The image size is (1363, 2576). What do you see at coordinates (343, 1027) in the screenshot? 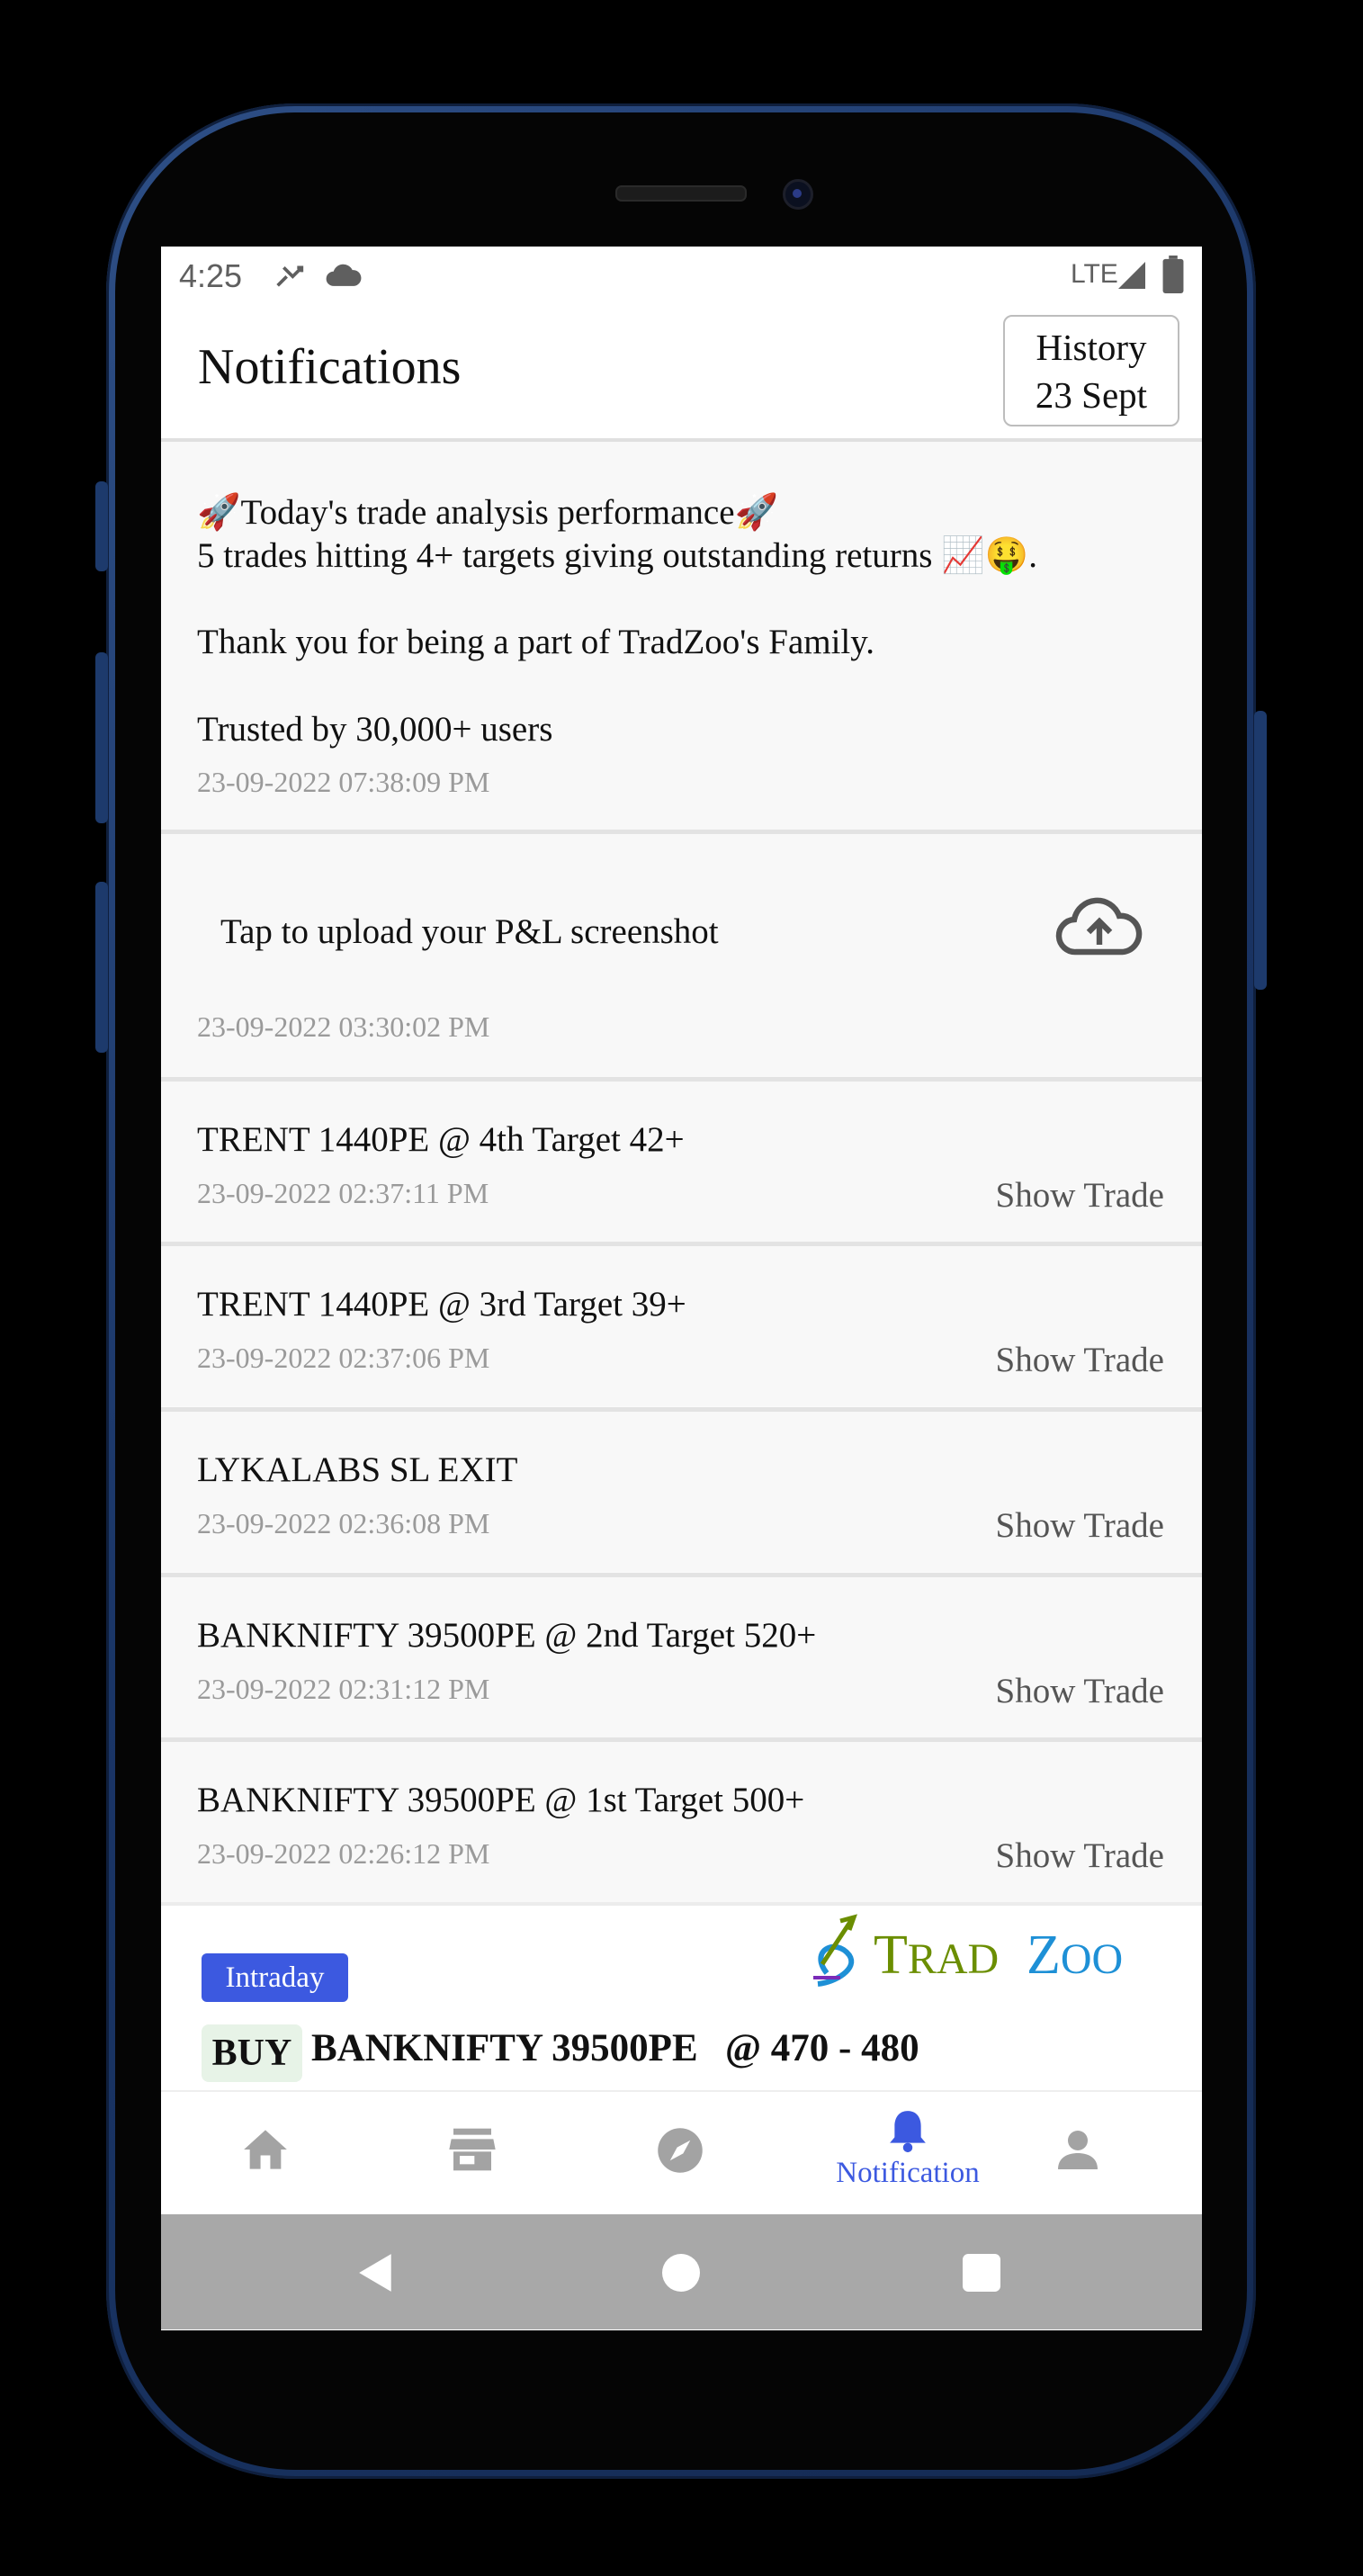
I see `notification-time: 23-09-2022 03:30:02 PM` at bounding box center [343, 1027].